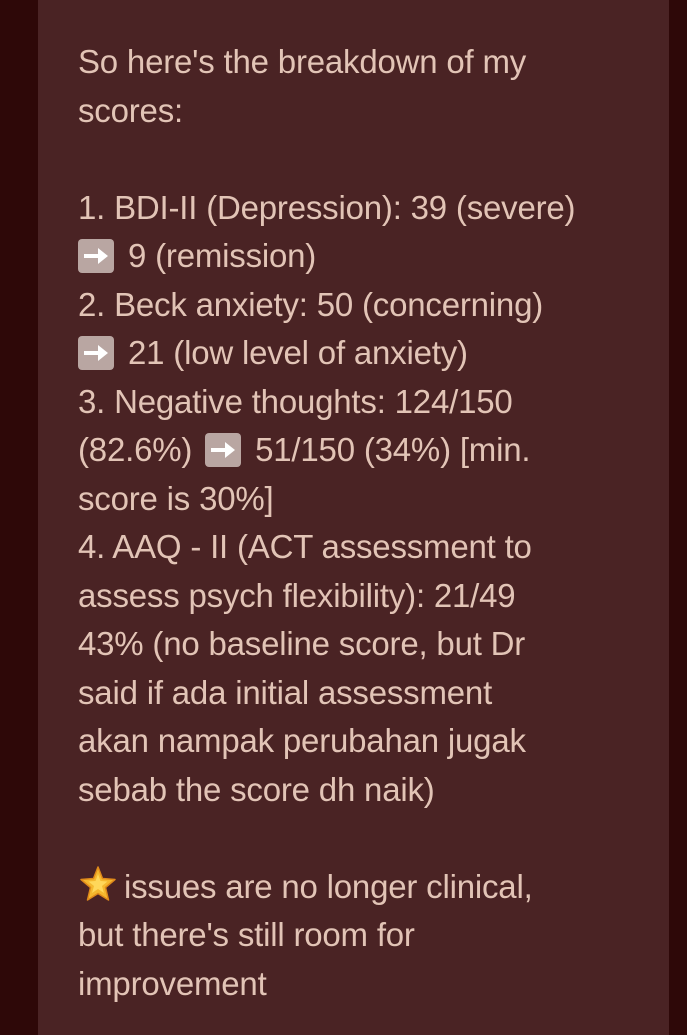 The image size is (687, 1035). I want to click on score-item-negative-thoughts: 3. Negative thoughts: 124/150, so click(295, 401).